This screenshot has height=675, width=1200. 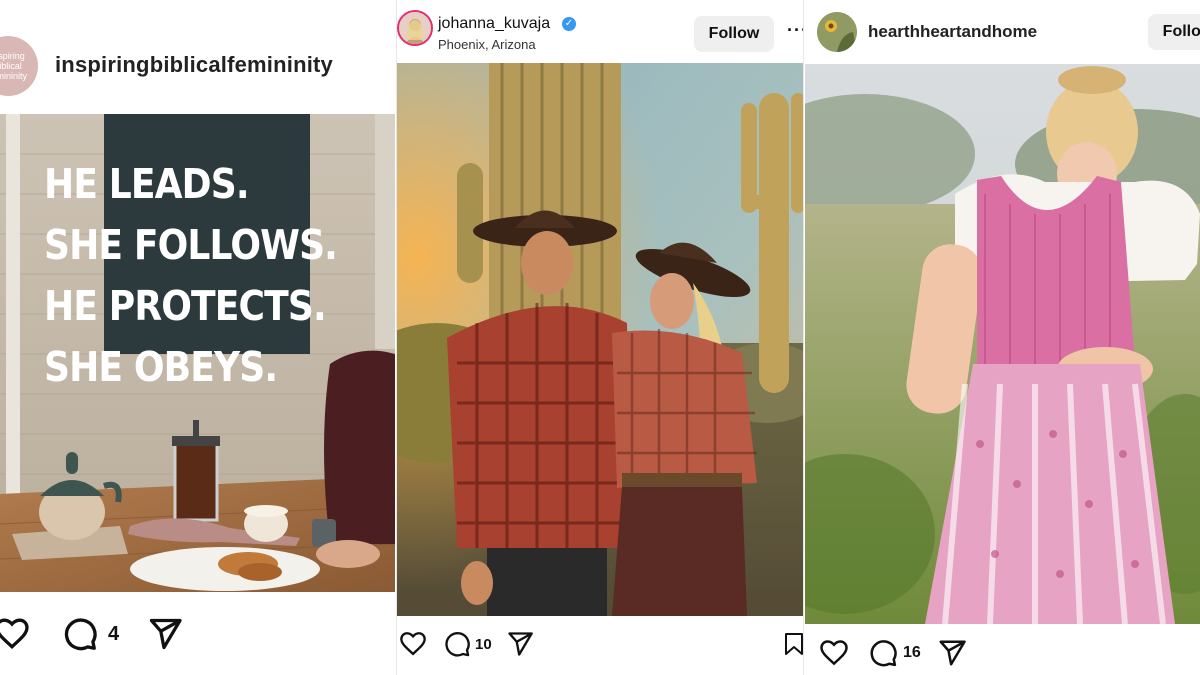 What do you see at coordinates (194, 65) in the screenshot?
I see `username: inspiringbiblicalfemininity` at bounding box center [194, 65].